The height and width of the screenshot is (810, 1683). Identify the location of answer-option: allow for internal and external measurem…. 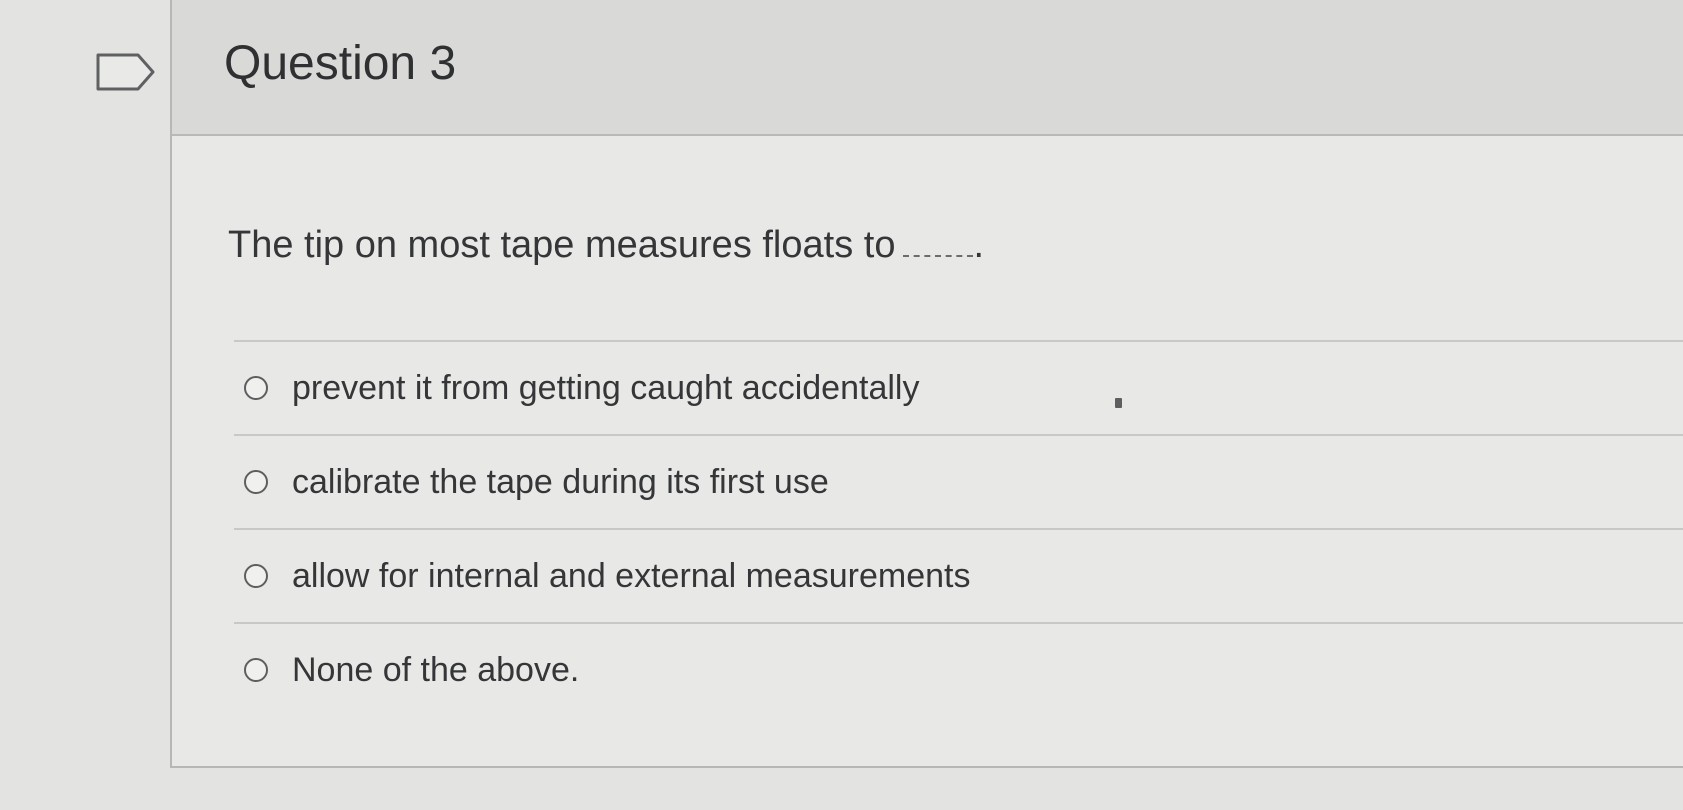
(958, 575).